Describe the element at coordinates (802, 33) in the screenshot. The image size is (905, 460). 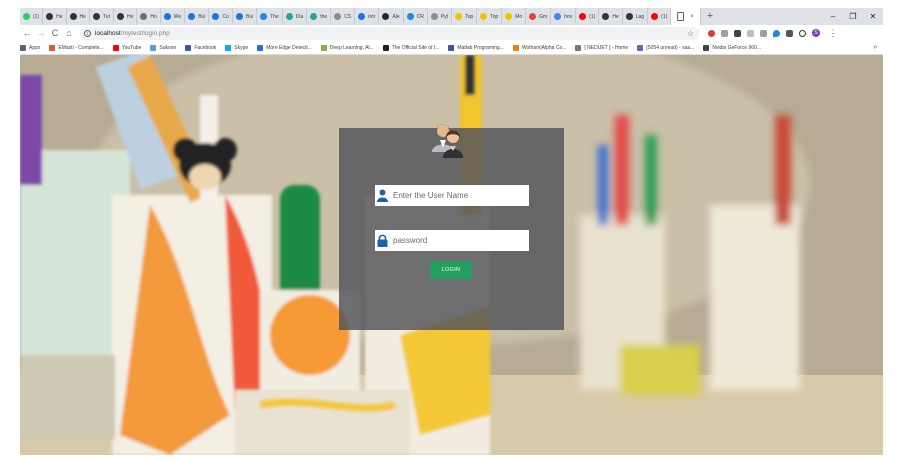
I see `settings-extension-icon` at that location.